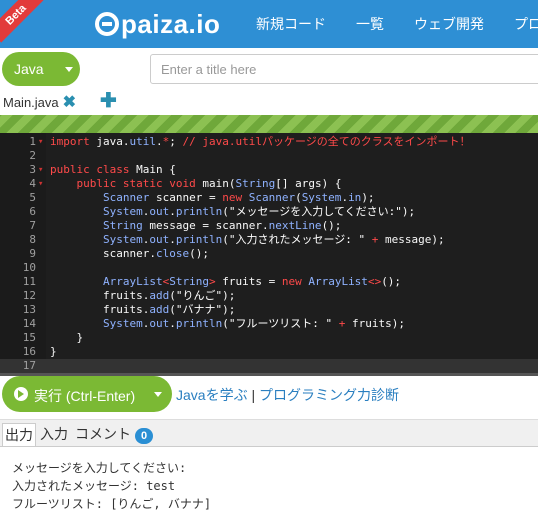 This screenshot has height=531, width=538. I want to click on code-line: 13 fruits.add("バナナ");, so click(269, 310).